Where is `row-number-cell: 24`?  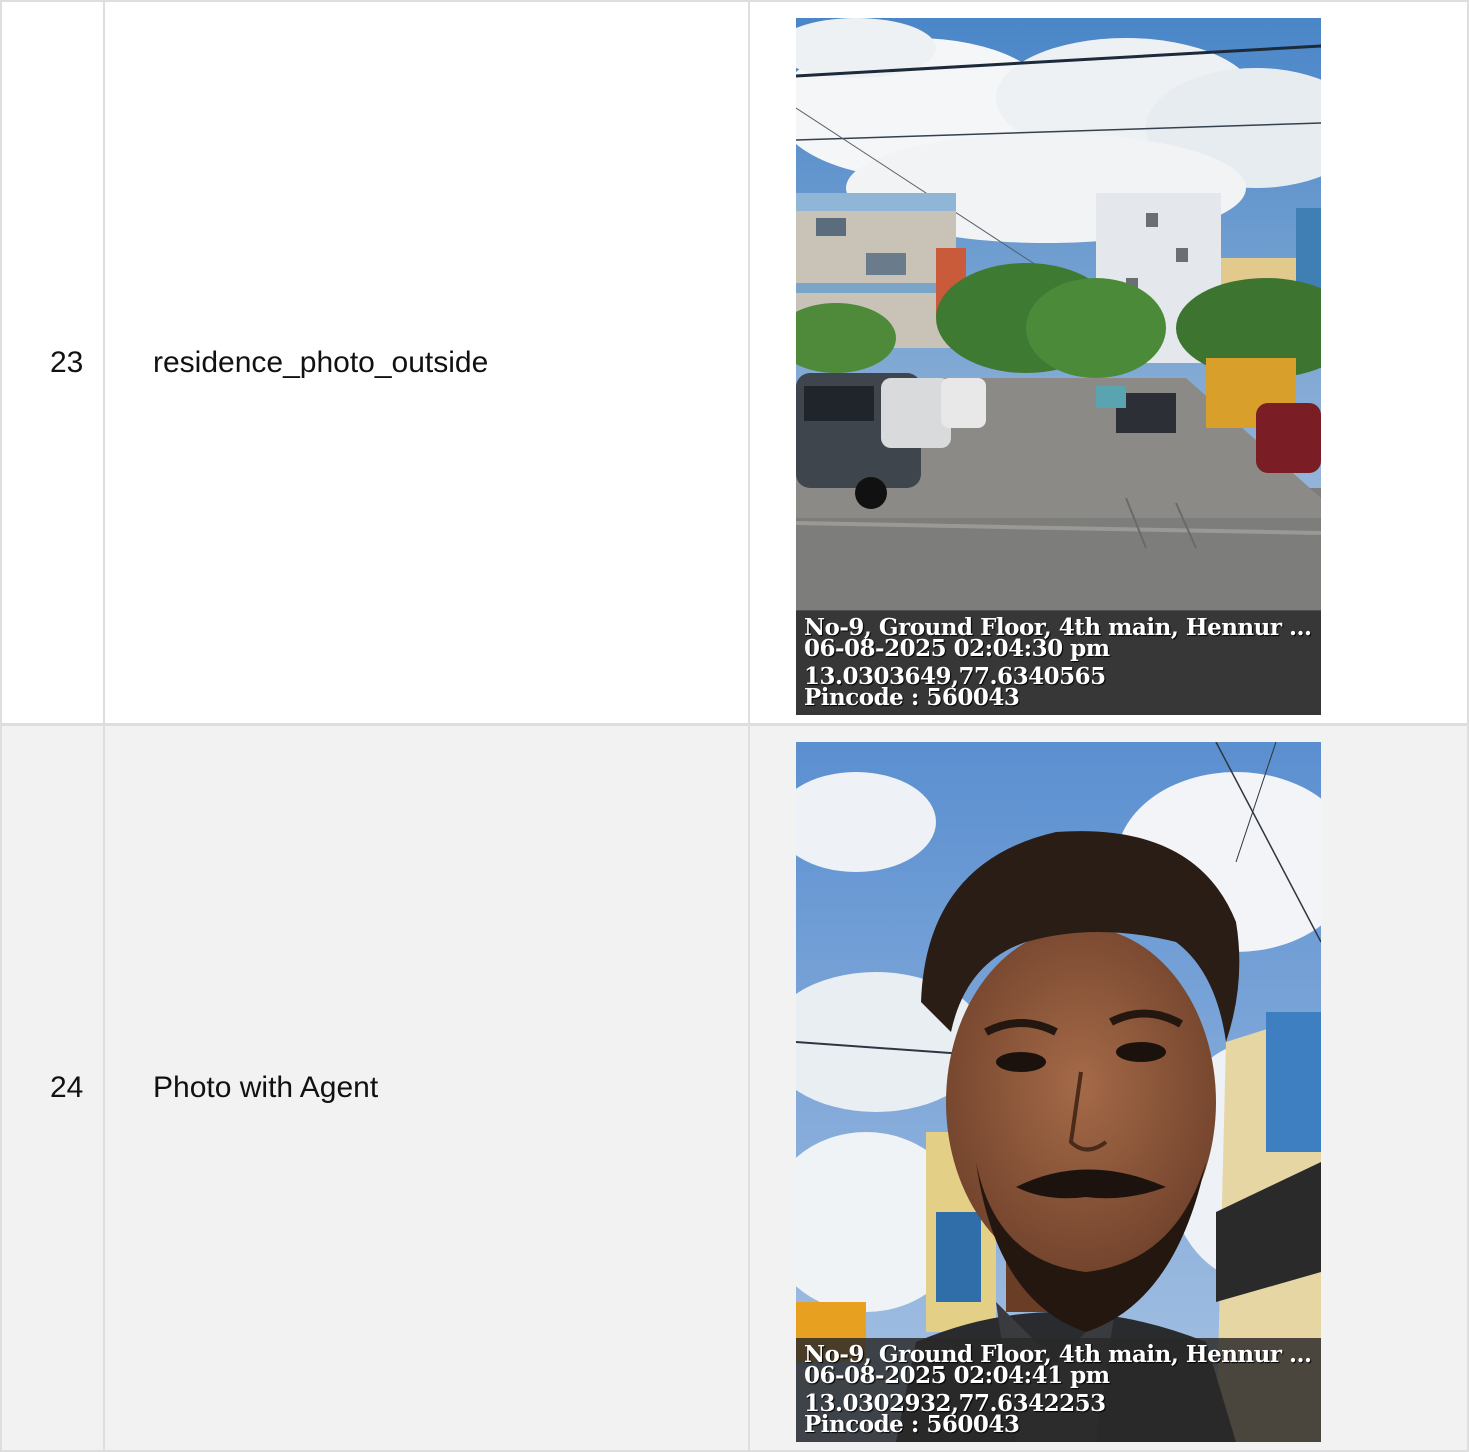
row-number-cell: 24 is located at coordinates (52, 1088).